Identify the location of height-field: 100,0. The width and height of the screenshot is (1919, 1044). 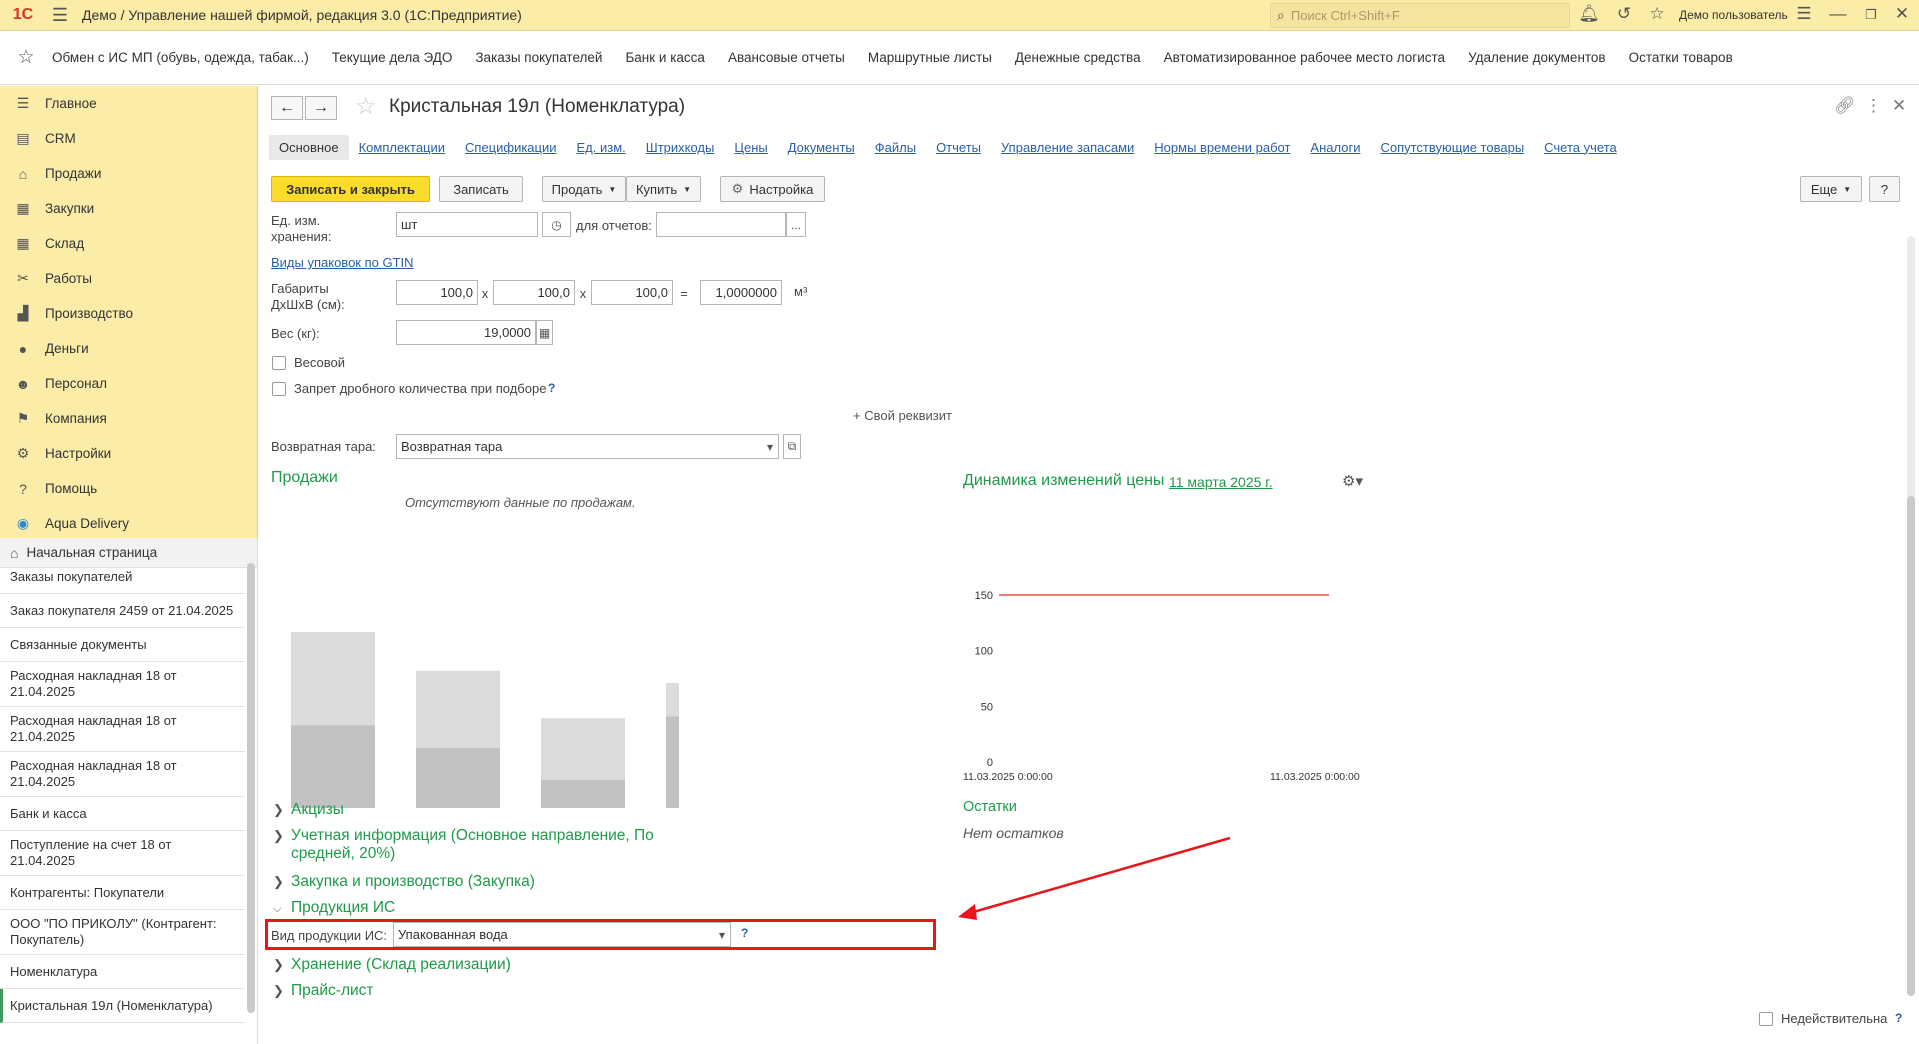
(632, 292).